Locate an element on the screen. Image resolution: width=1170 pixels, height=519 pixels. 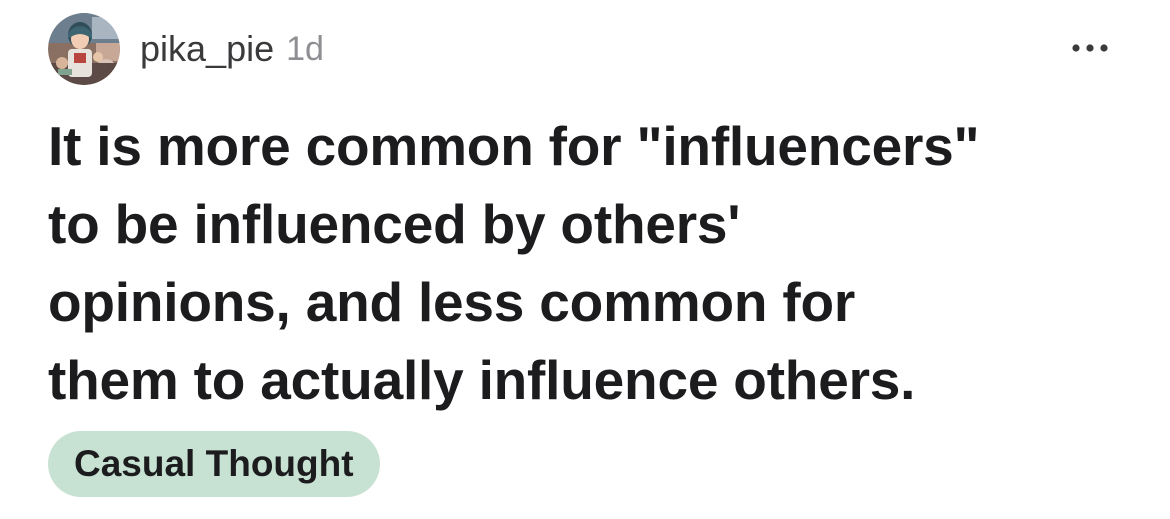
post-title-line: to be influenced by others' is located at coordinates (394, 224).